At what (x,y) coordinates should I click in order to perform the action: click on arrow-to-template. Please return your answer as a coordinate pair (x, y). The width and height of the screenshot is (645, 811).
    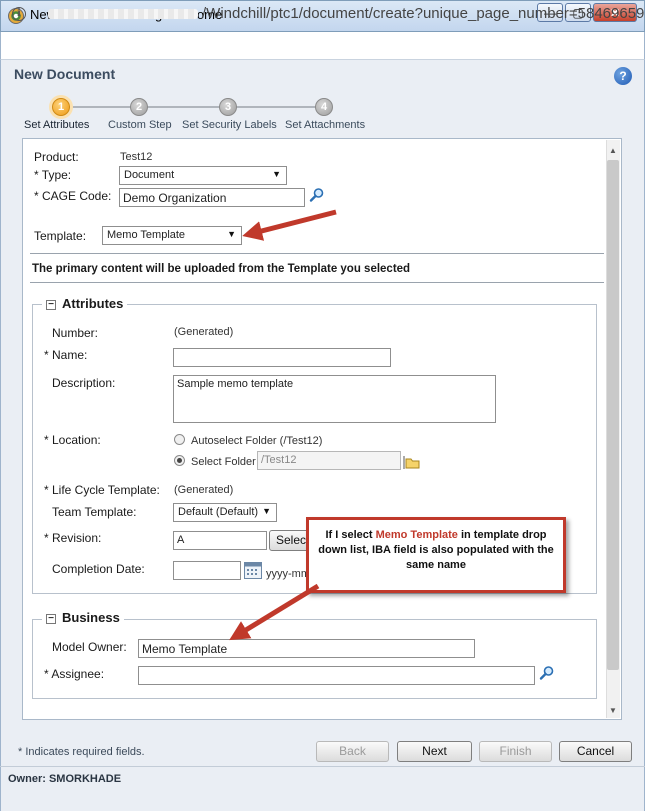
    Looking at the image, I should click on (289, 225).